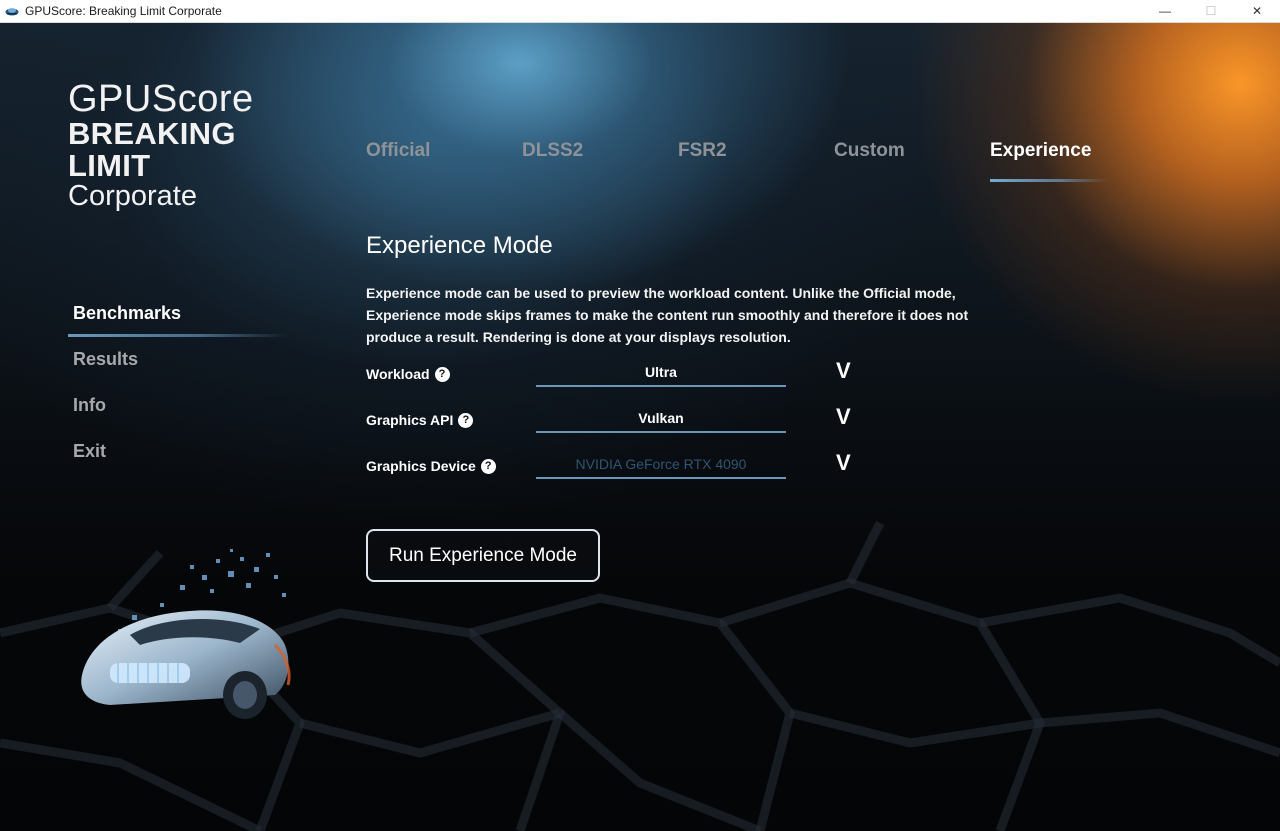 This screenshot has width=1280, height=831. I want to click on minimize-icon: —, so click(1165, 11).